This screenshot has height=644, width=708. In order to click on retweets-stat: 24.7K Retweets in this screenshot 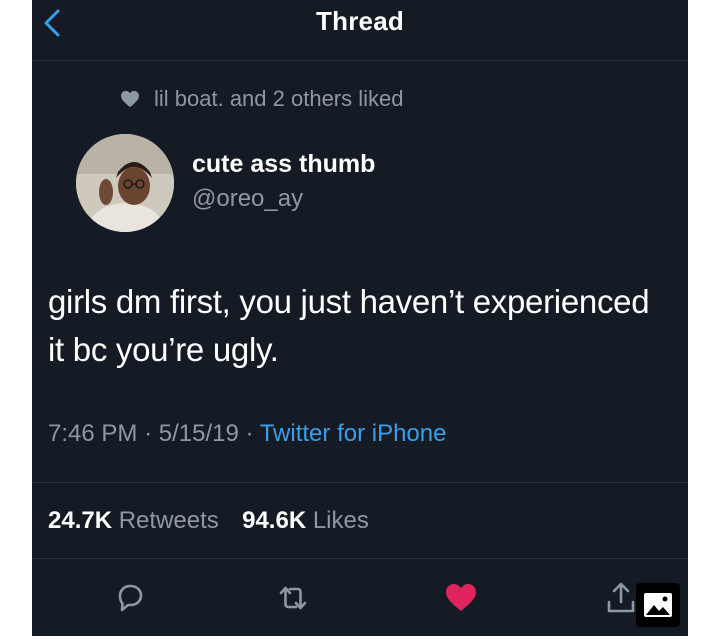, I will do `click(133, 520)`.